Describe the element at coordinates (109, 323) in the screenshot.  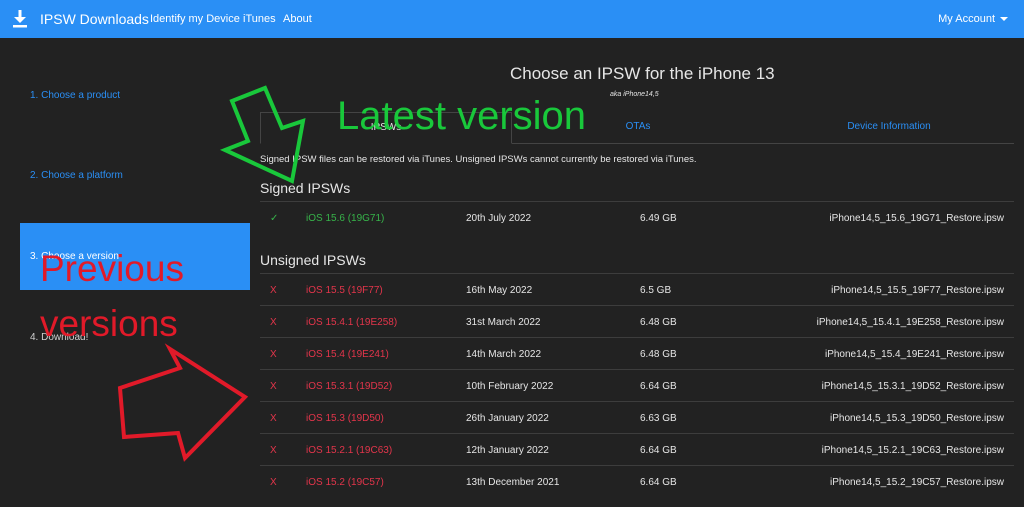
I see `annotation-versions: versions` at that location.